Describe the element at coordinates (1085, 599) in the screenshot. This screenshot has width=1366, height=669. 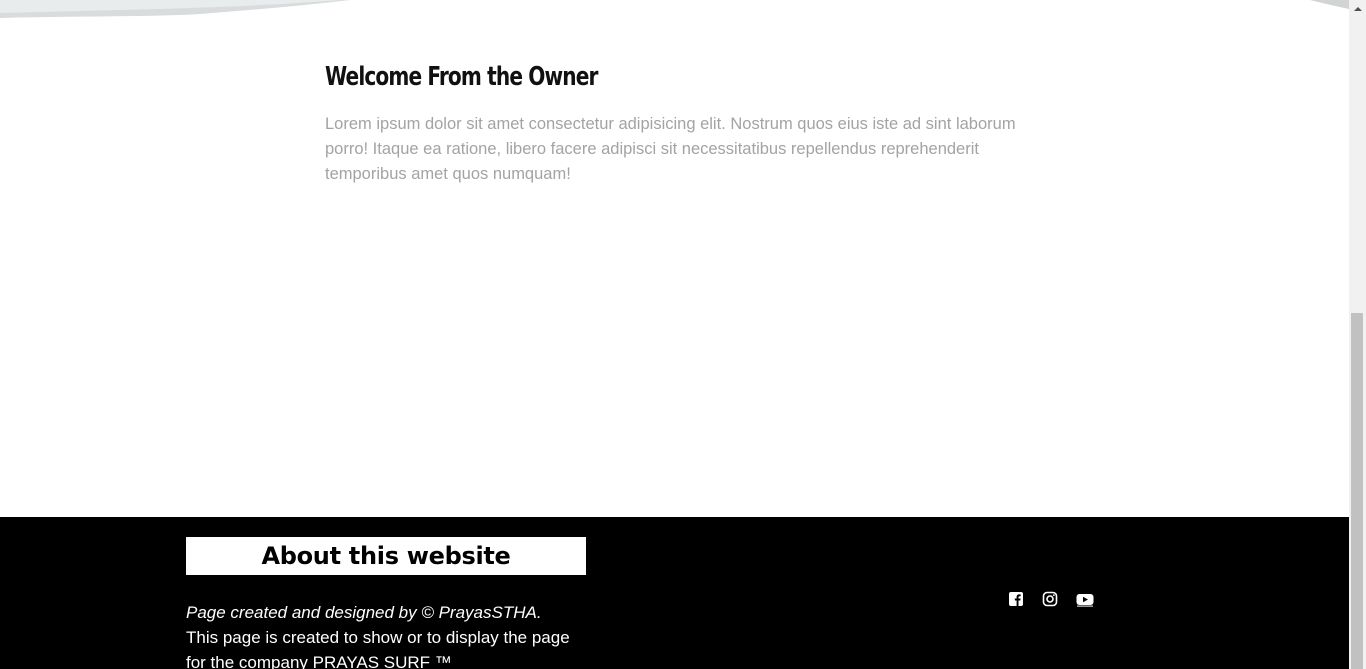
I see `youtube-icon` at that location.